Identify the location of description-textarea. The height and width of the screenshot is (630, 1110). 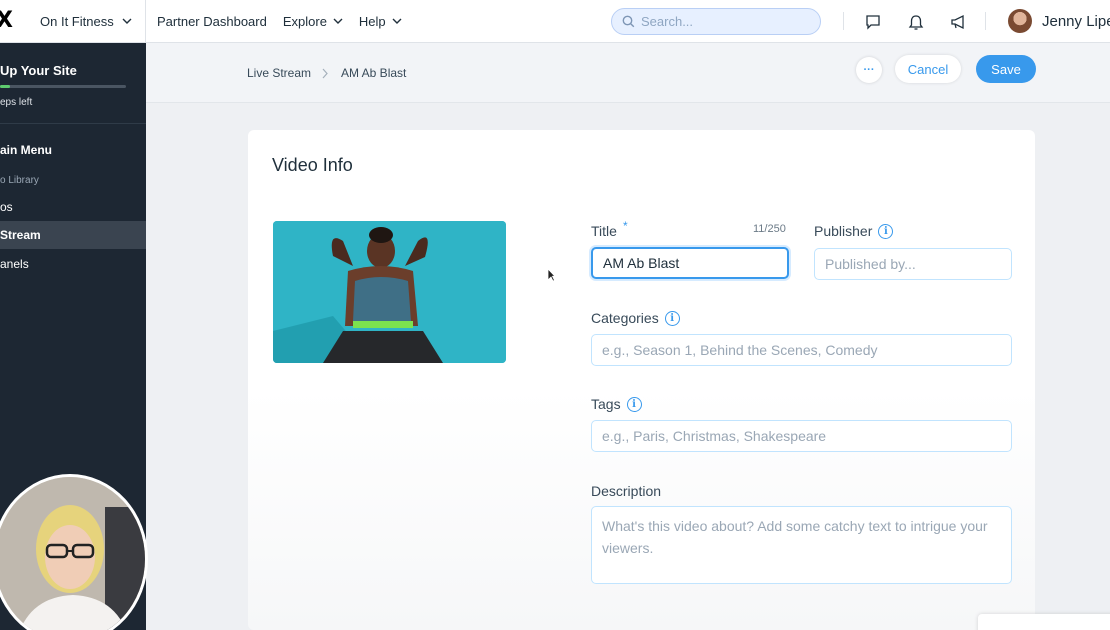
(801, 545).